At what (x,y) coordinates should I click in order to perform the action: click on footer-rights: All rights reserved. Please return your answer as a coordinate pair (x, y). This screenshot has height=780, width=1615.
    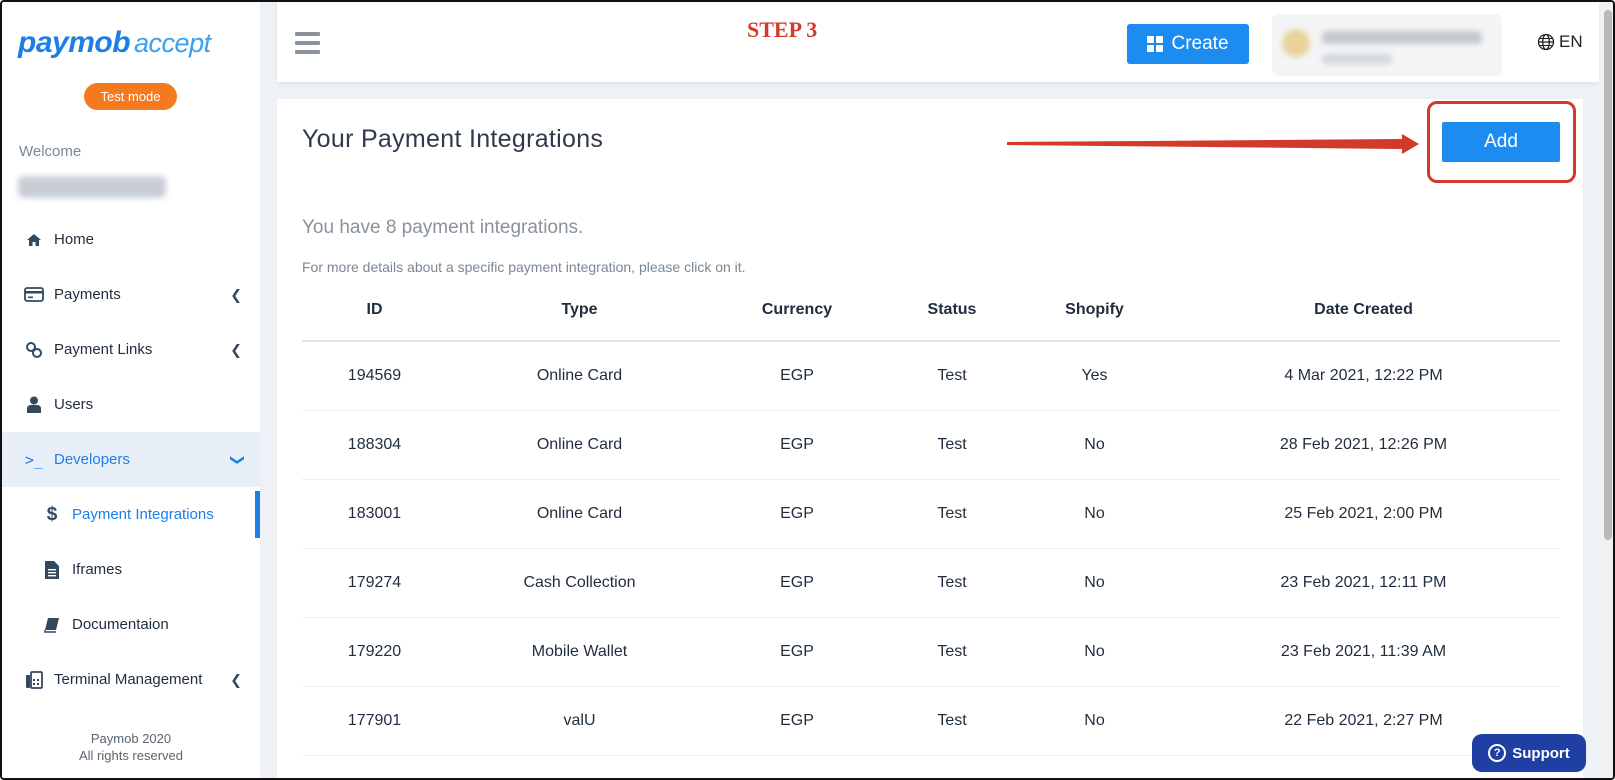
    Looking at the image, I should click on (131, 755).